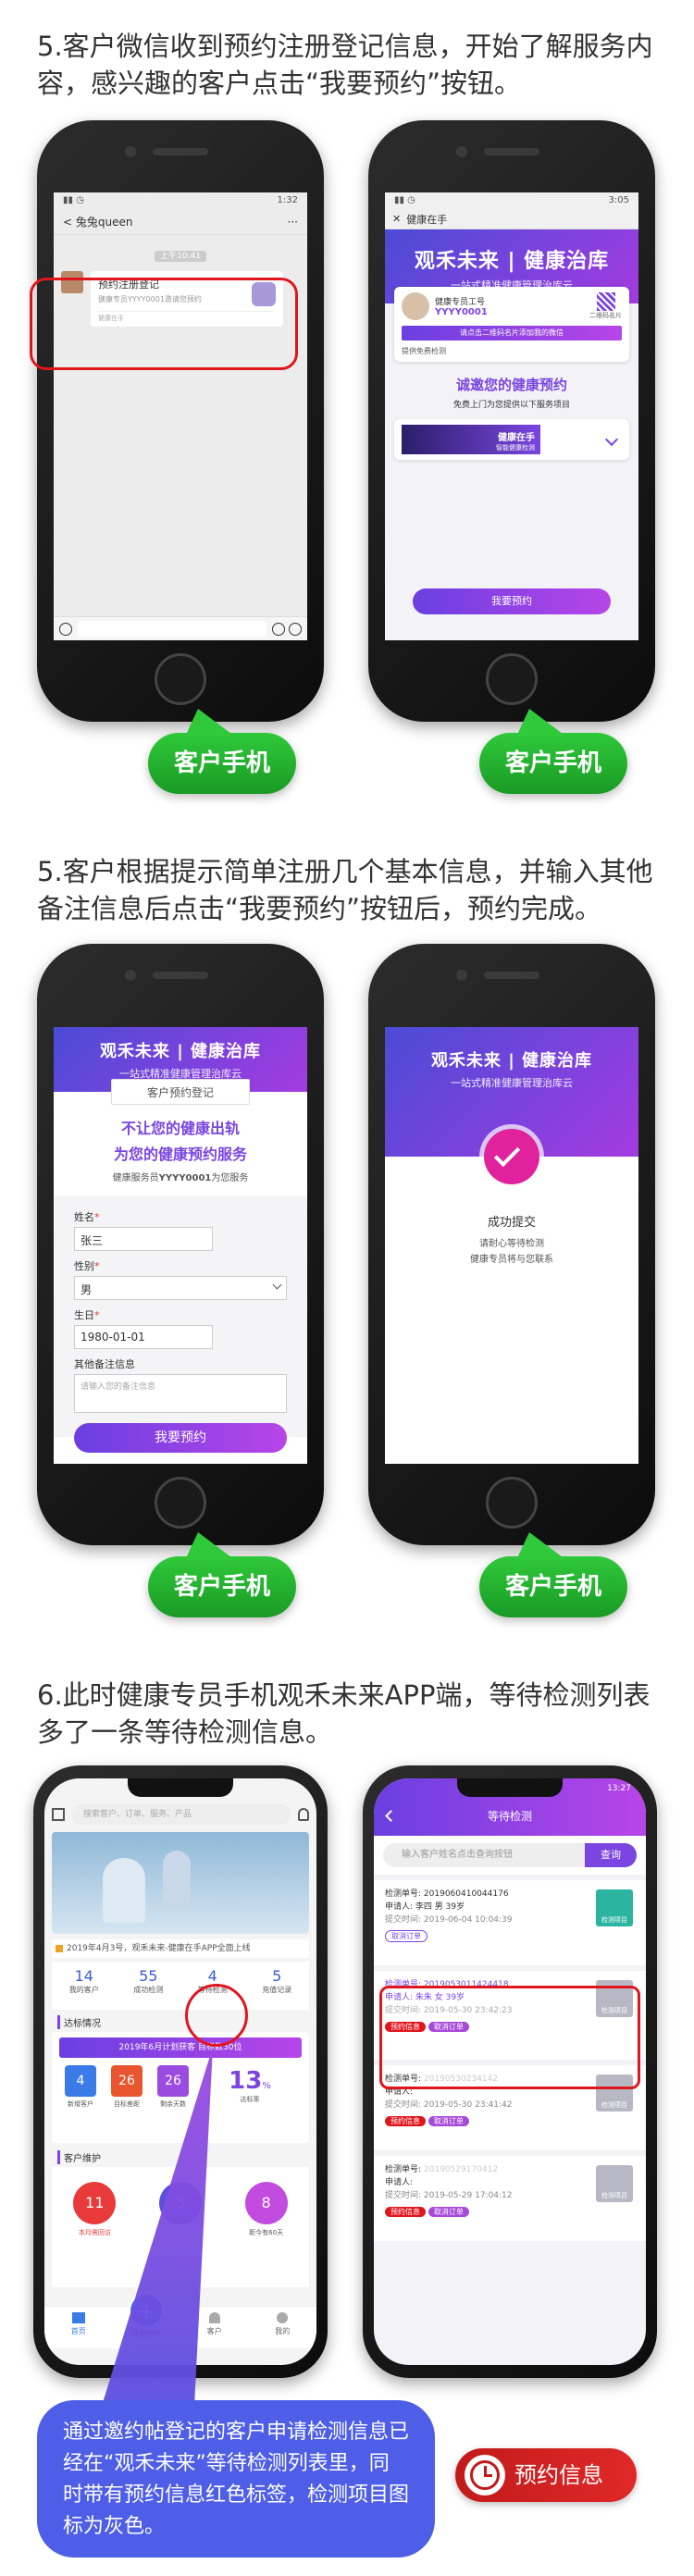 This screenshot has height=2576, width=694. I want to click on page-title: 等待检测, so click(510, 1816).